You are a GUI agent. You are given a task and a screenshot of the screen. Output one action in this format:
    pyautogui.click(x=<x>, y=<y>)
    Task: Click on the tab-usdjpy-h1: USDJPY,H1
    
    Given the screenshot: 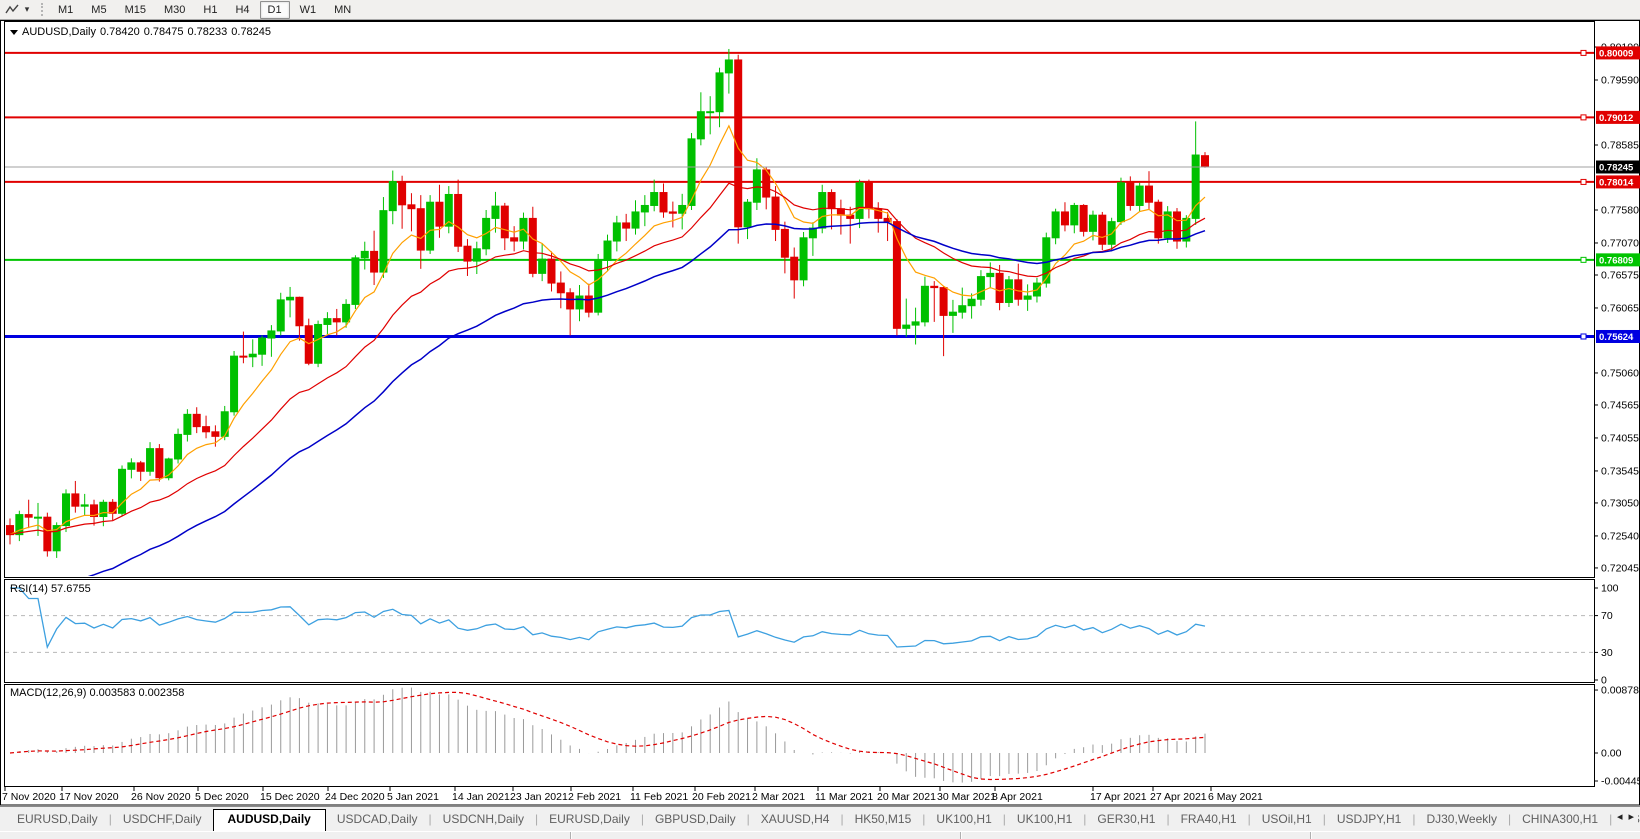 What is the action you would take?
    pyautogui.click(x=1369, y=819)
    